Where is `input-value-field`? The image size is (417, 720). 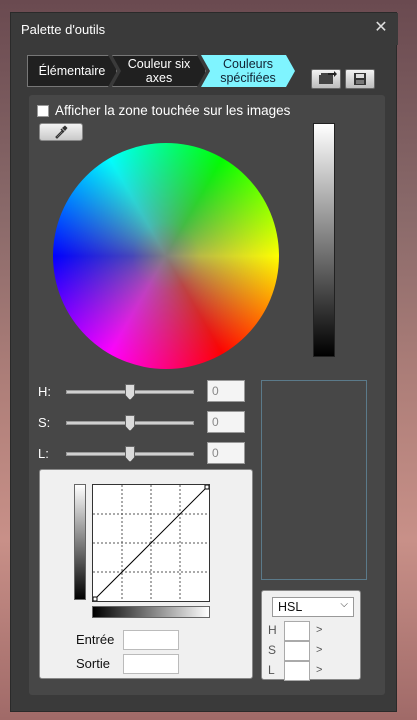
input-value-field is located at coordinates (151, 640).